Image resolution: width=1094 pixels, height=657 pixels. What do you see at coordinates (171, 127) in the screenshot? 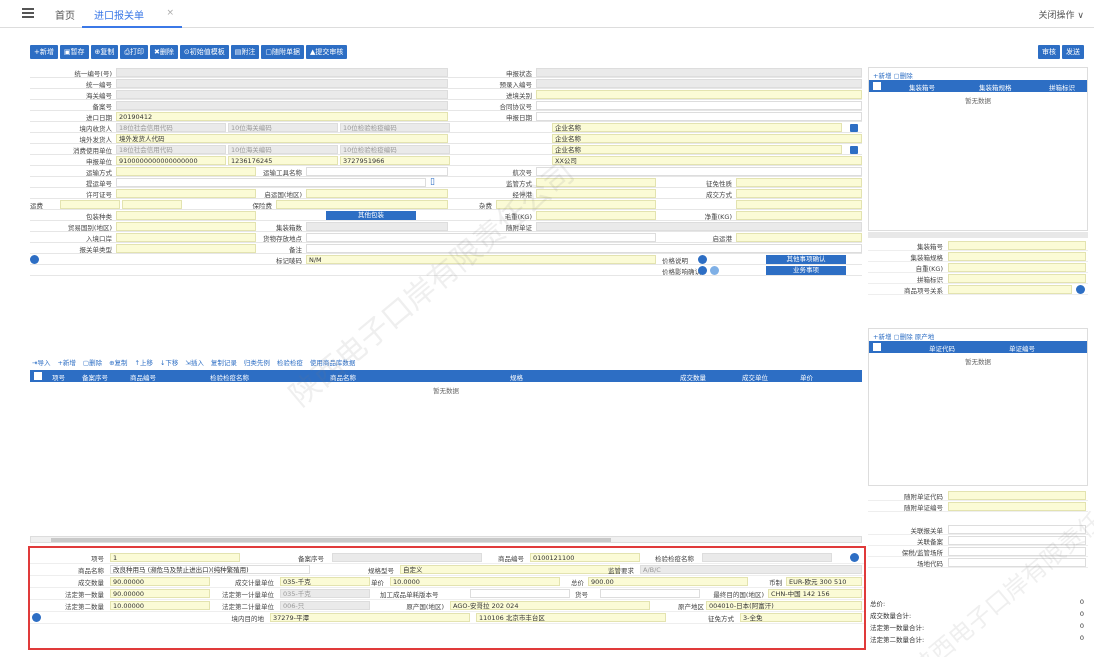
I see `input-field: 18位社会信用代码` at bounding box center [171, 127].